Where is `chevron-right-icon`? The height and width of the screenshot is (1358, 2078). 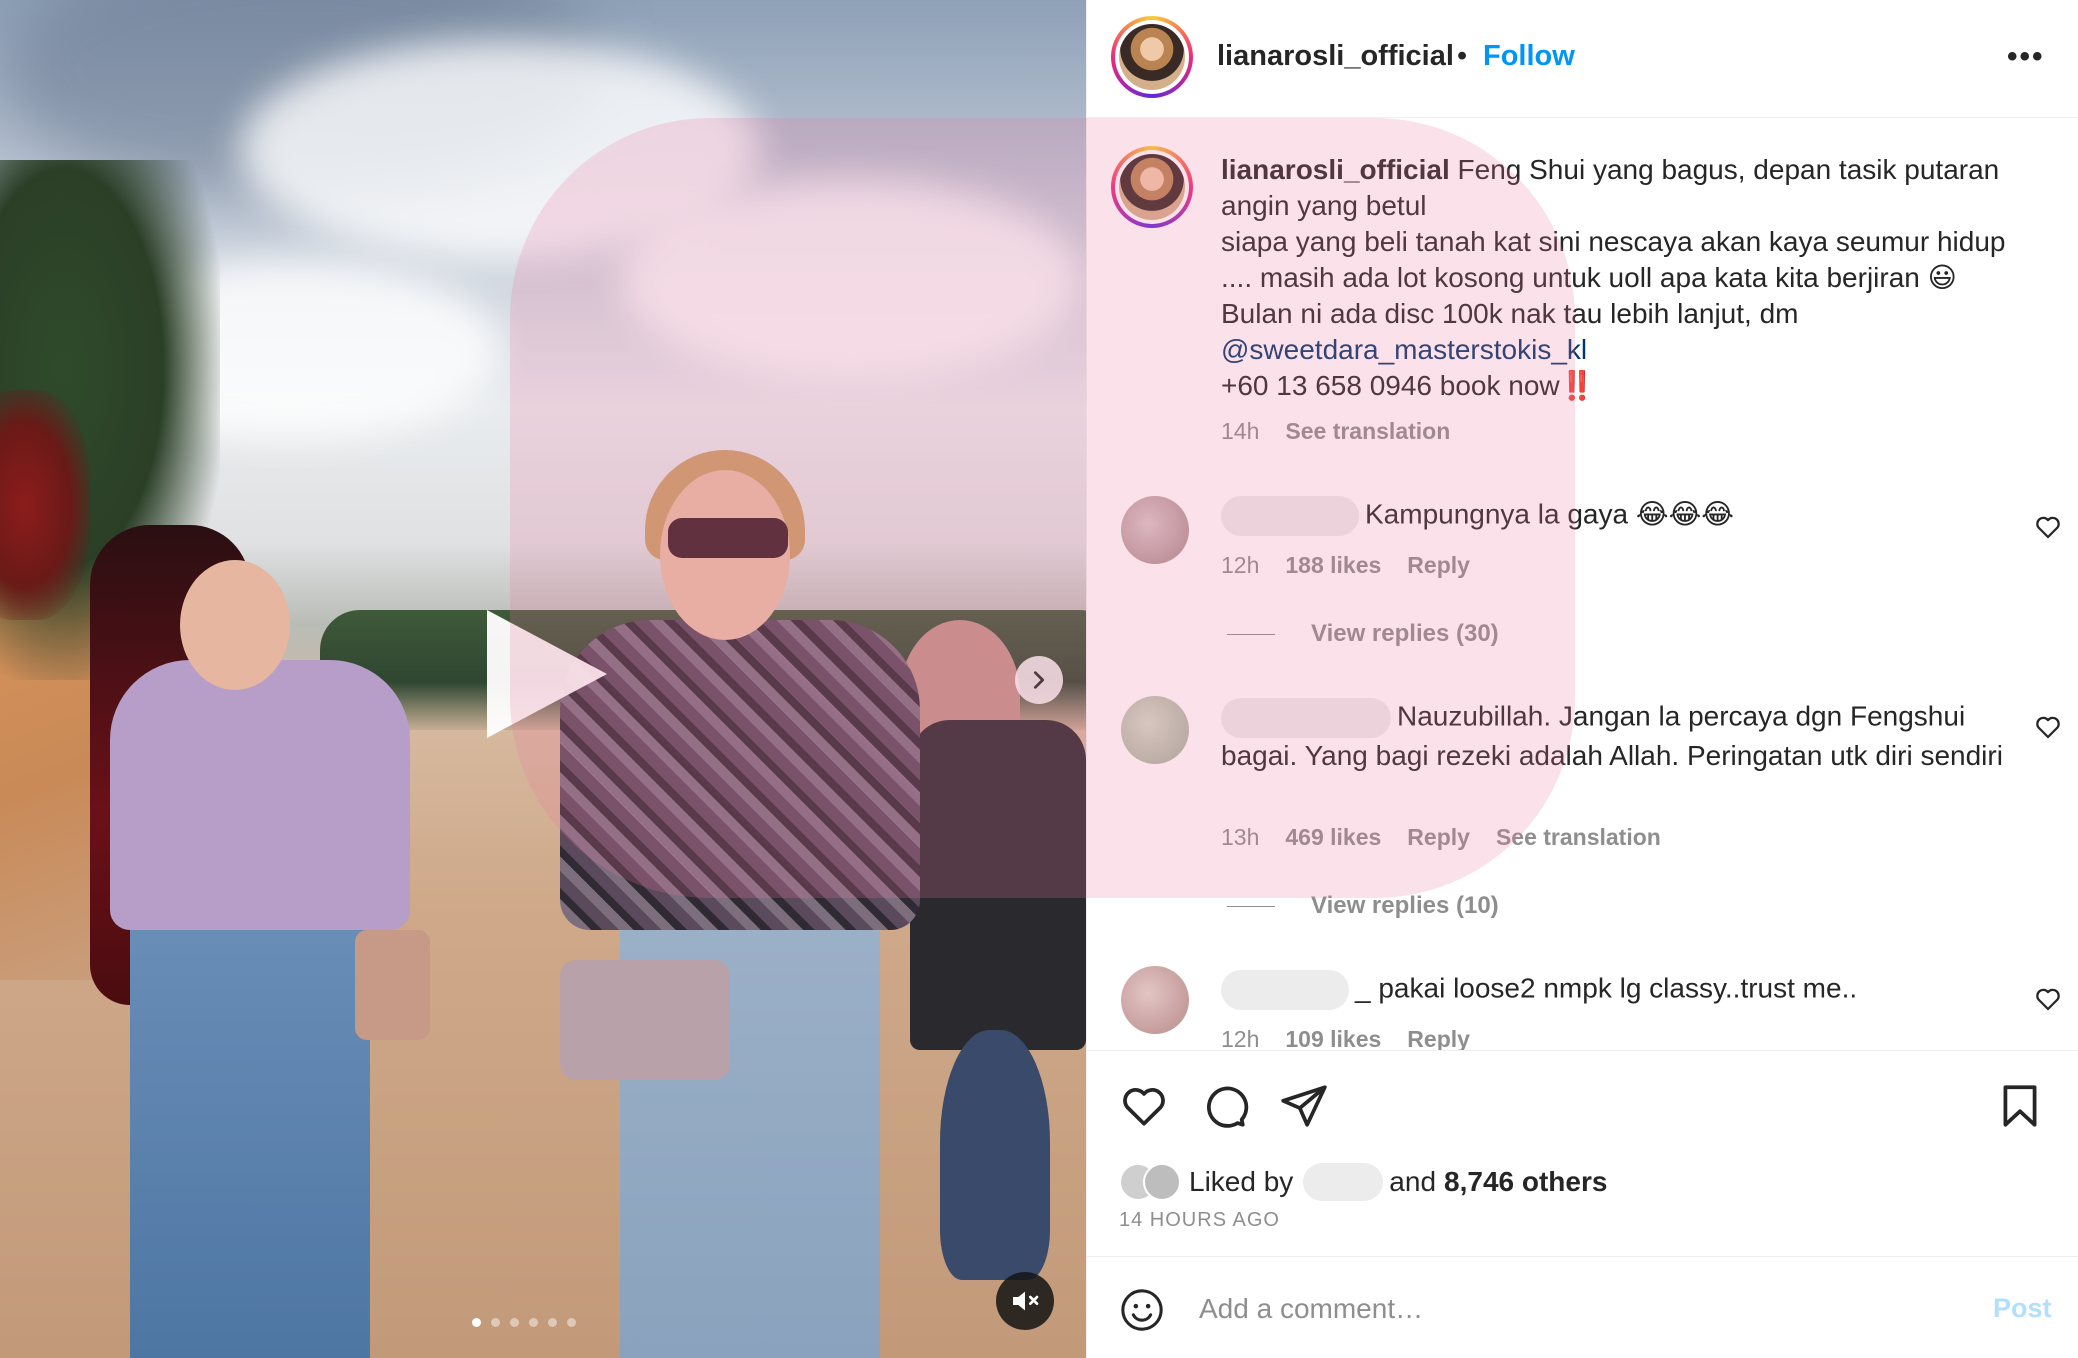 chevron-right-icon is located at coordinates (1039, 680).